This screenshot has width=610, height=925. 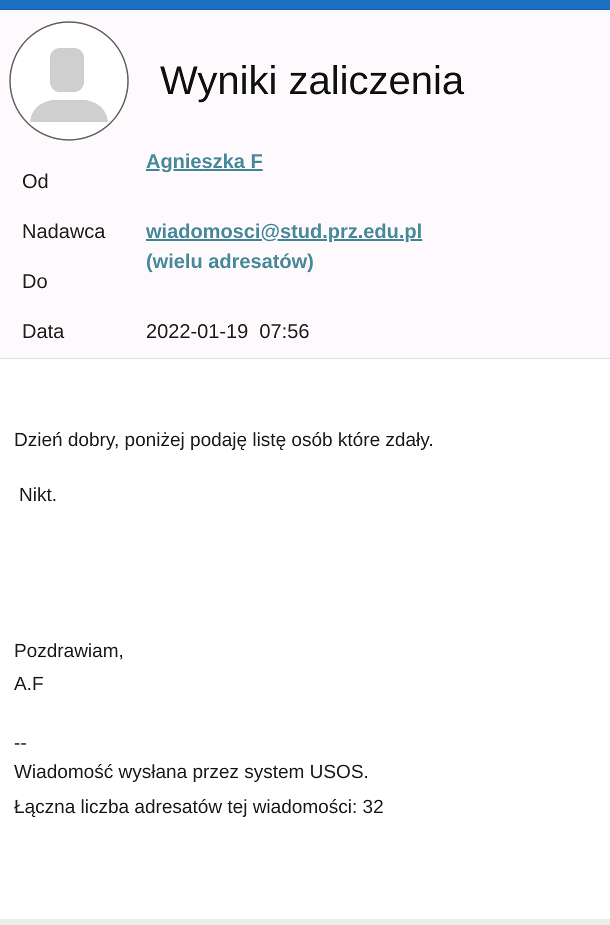 What do you see at coordinates (69, 652) in the screenshot?
I see `closing-text: Pozdrawiam,` at bounding box center [69, 652].